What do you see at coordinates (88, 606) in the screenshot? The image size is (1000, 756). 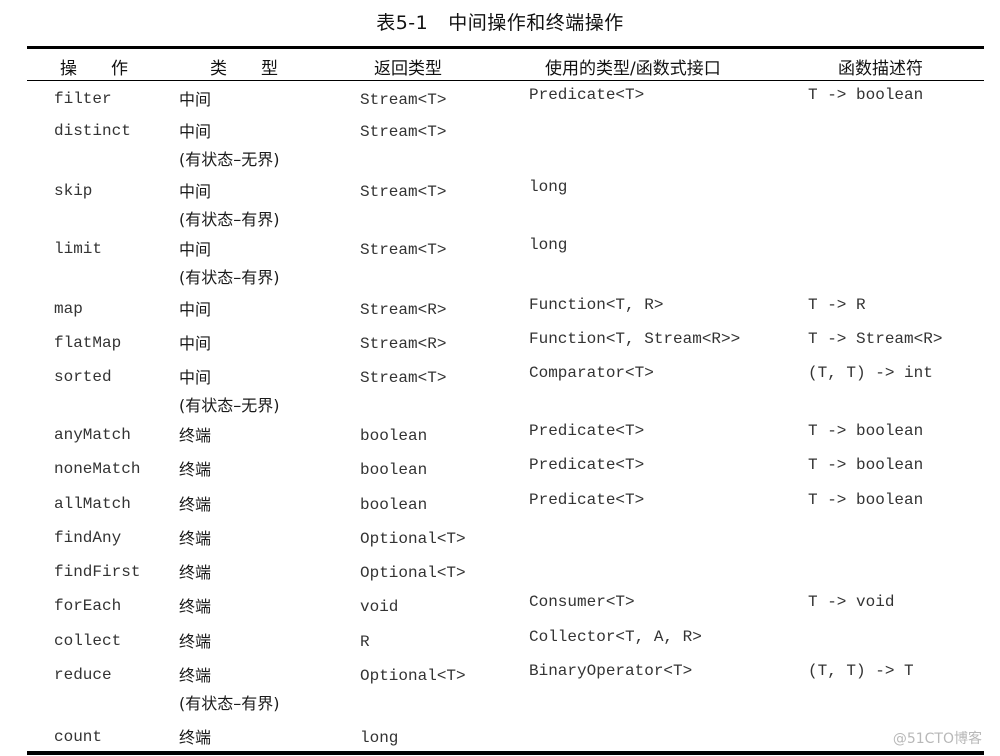 I see `operation-name: forEach` at bounding box center [88, 606].